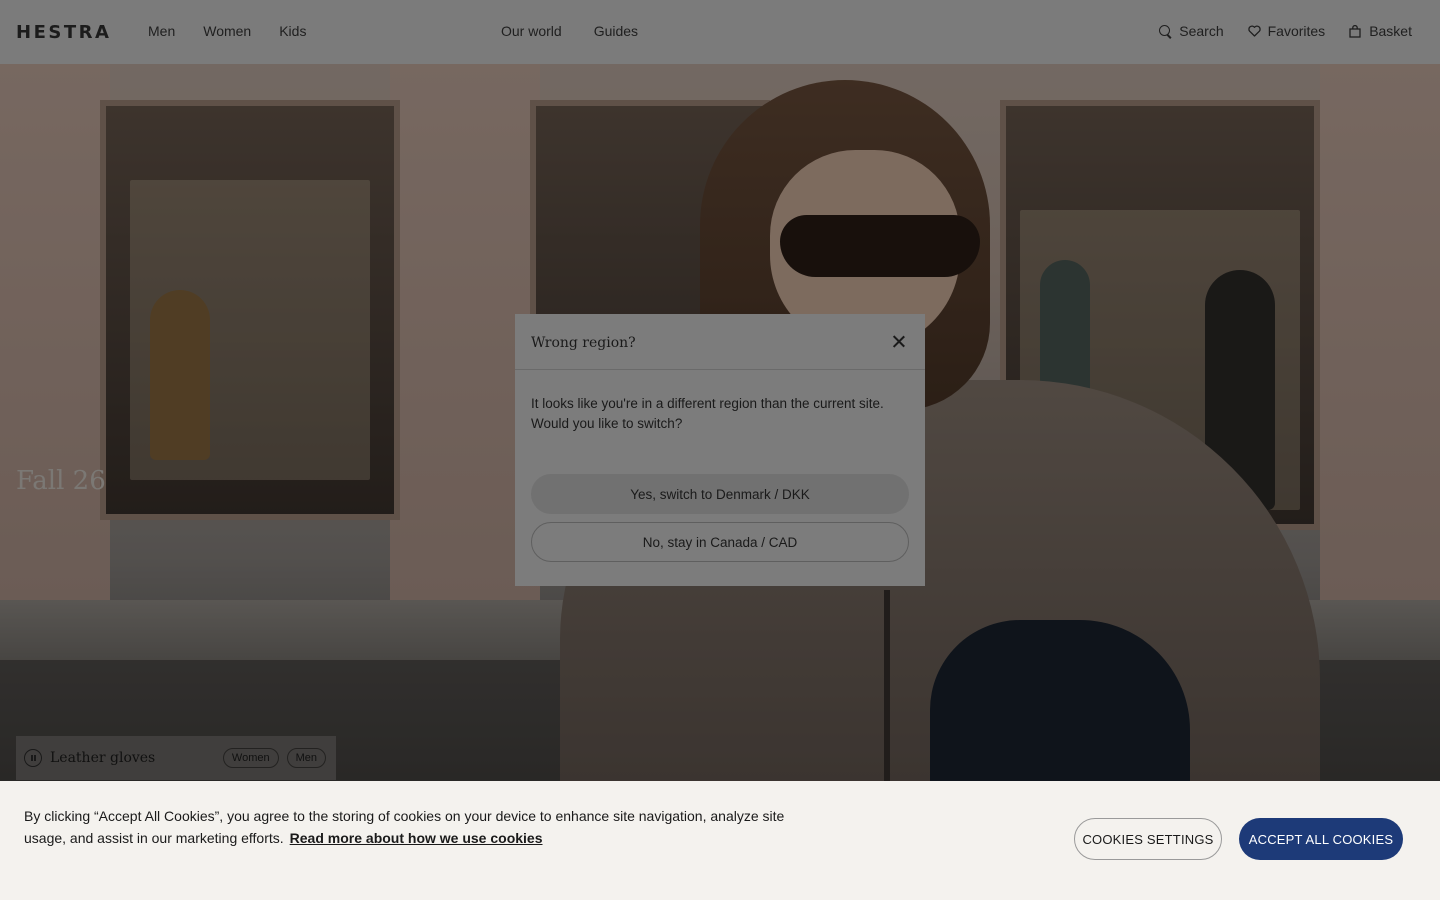 Image resolution: width=1440 pixels, height=900 pixels. What do you see at coordinates (1321, 839) in the screenshot?
I see `accept-all-cookies-button: ACCEPT ALL COOKIES` at bounding box center [1321, 839].